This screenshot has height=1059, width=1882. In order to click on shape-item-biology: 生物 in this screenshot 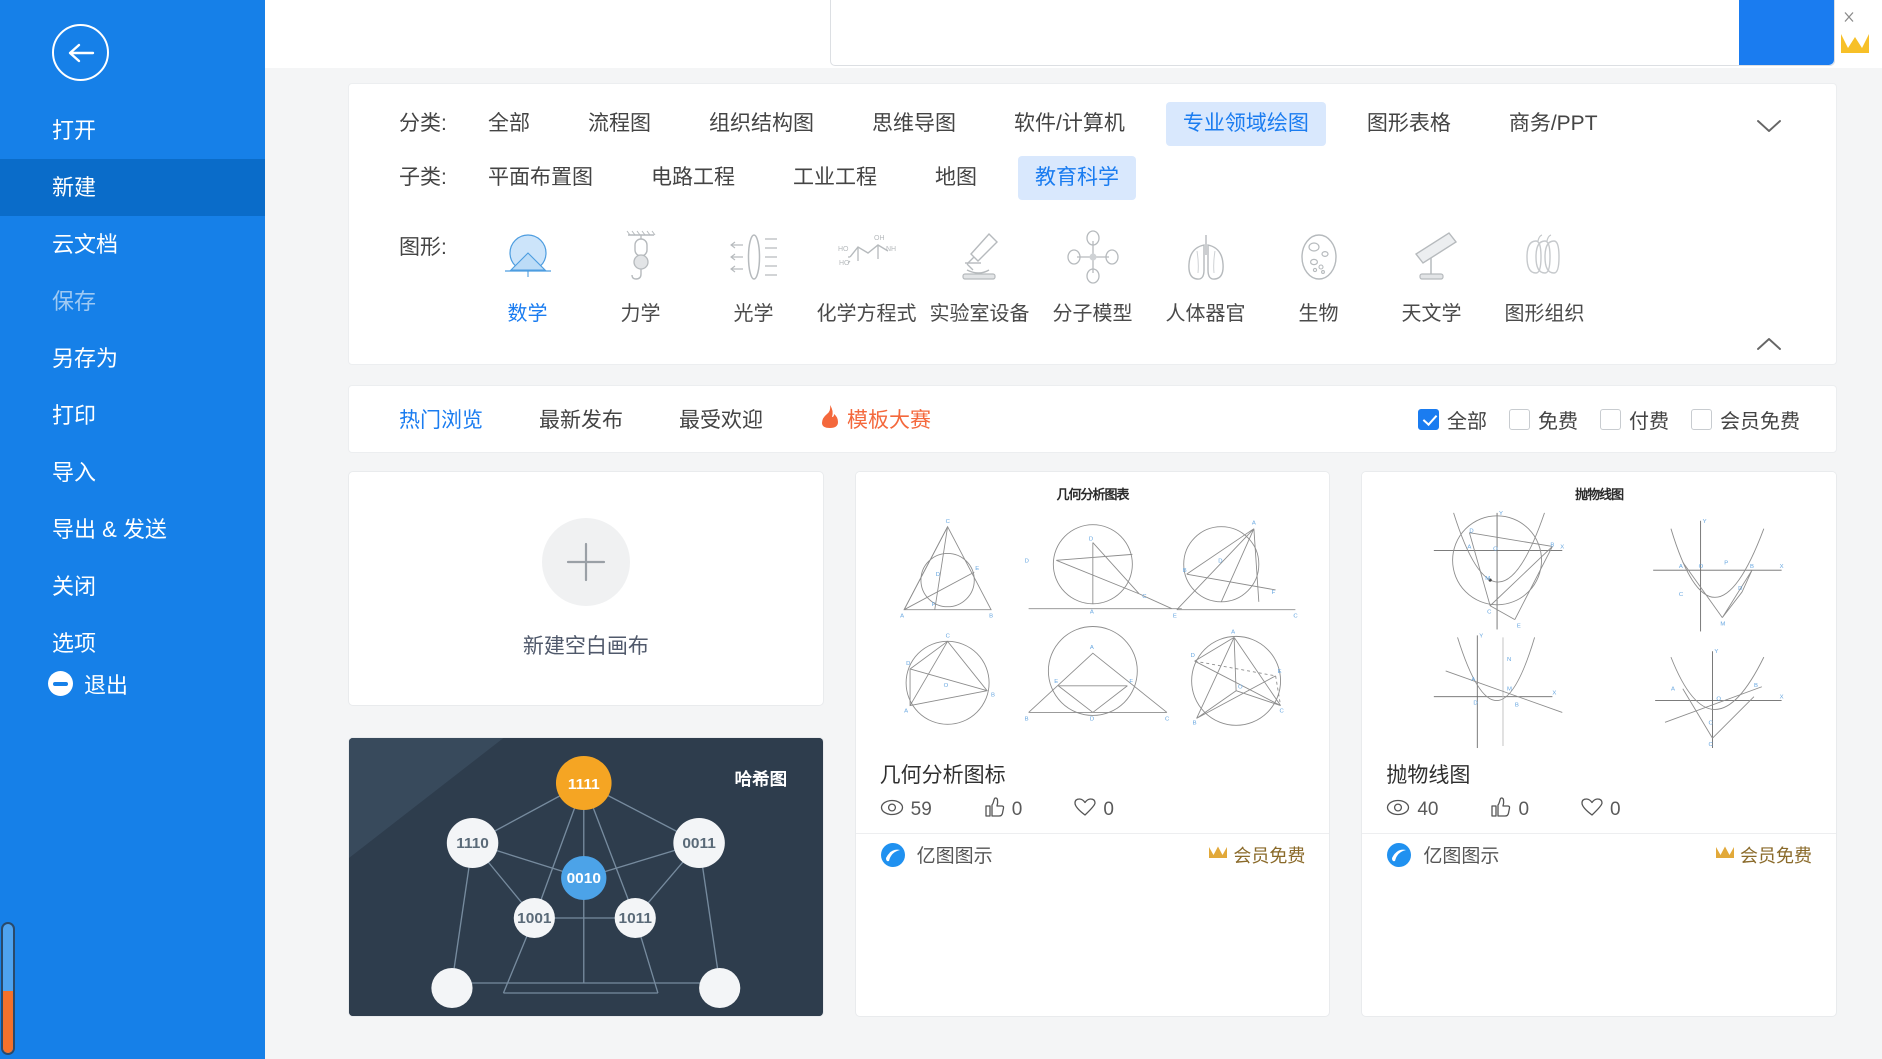, I will do `click(1318, 276)`.